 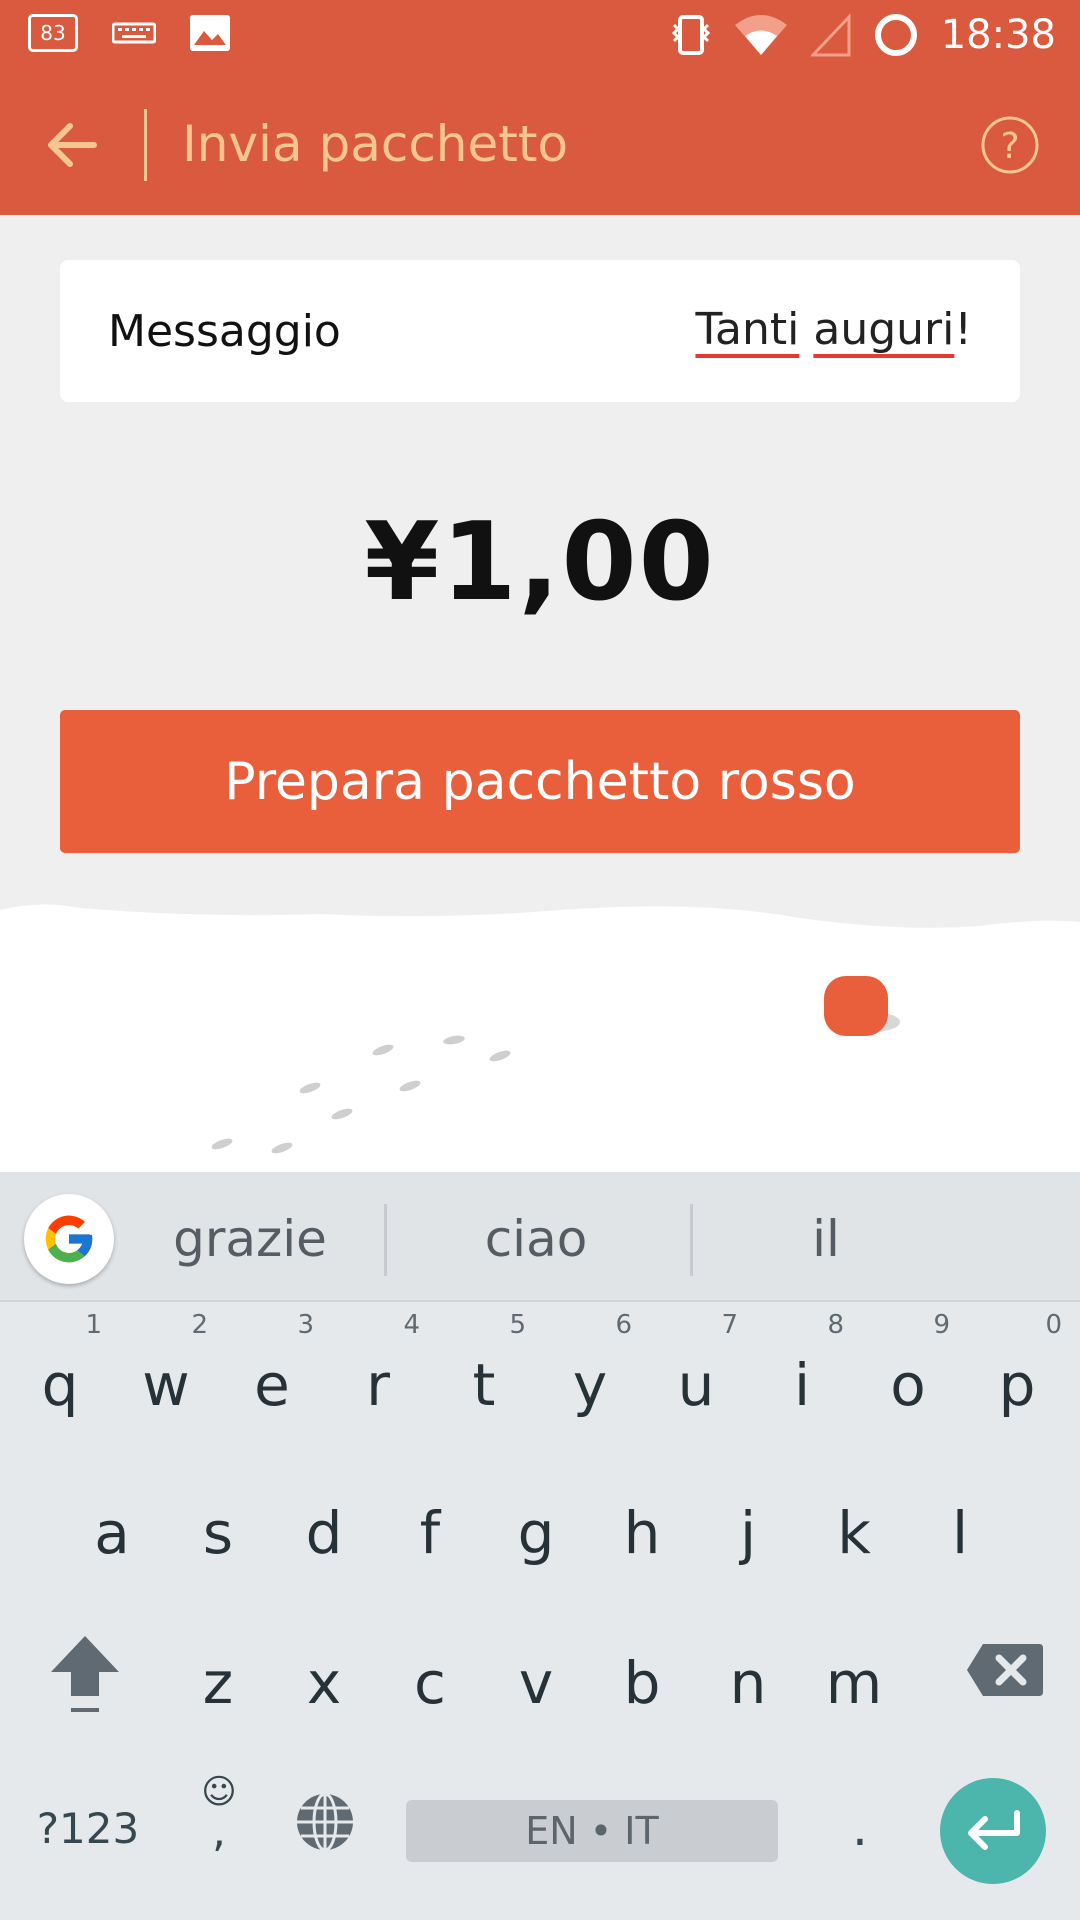 I want to click on key-k: k, so click(x=854, y=1533).